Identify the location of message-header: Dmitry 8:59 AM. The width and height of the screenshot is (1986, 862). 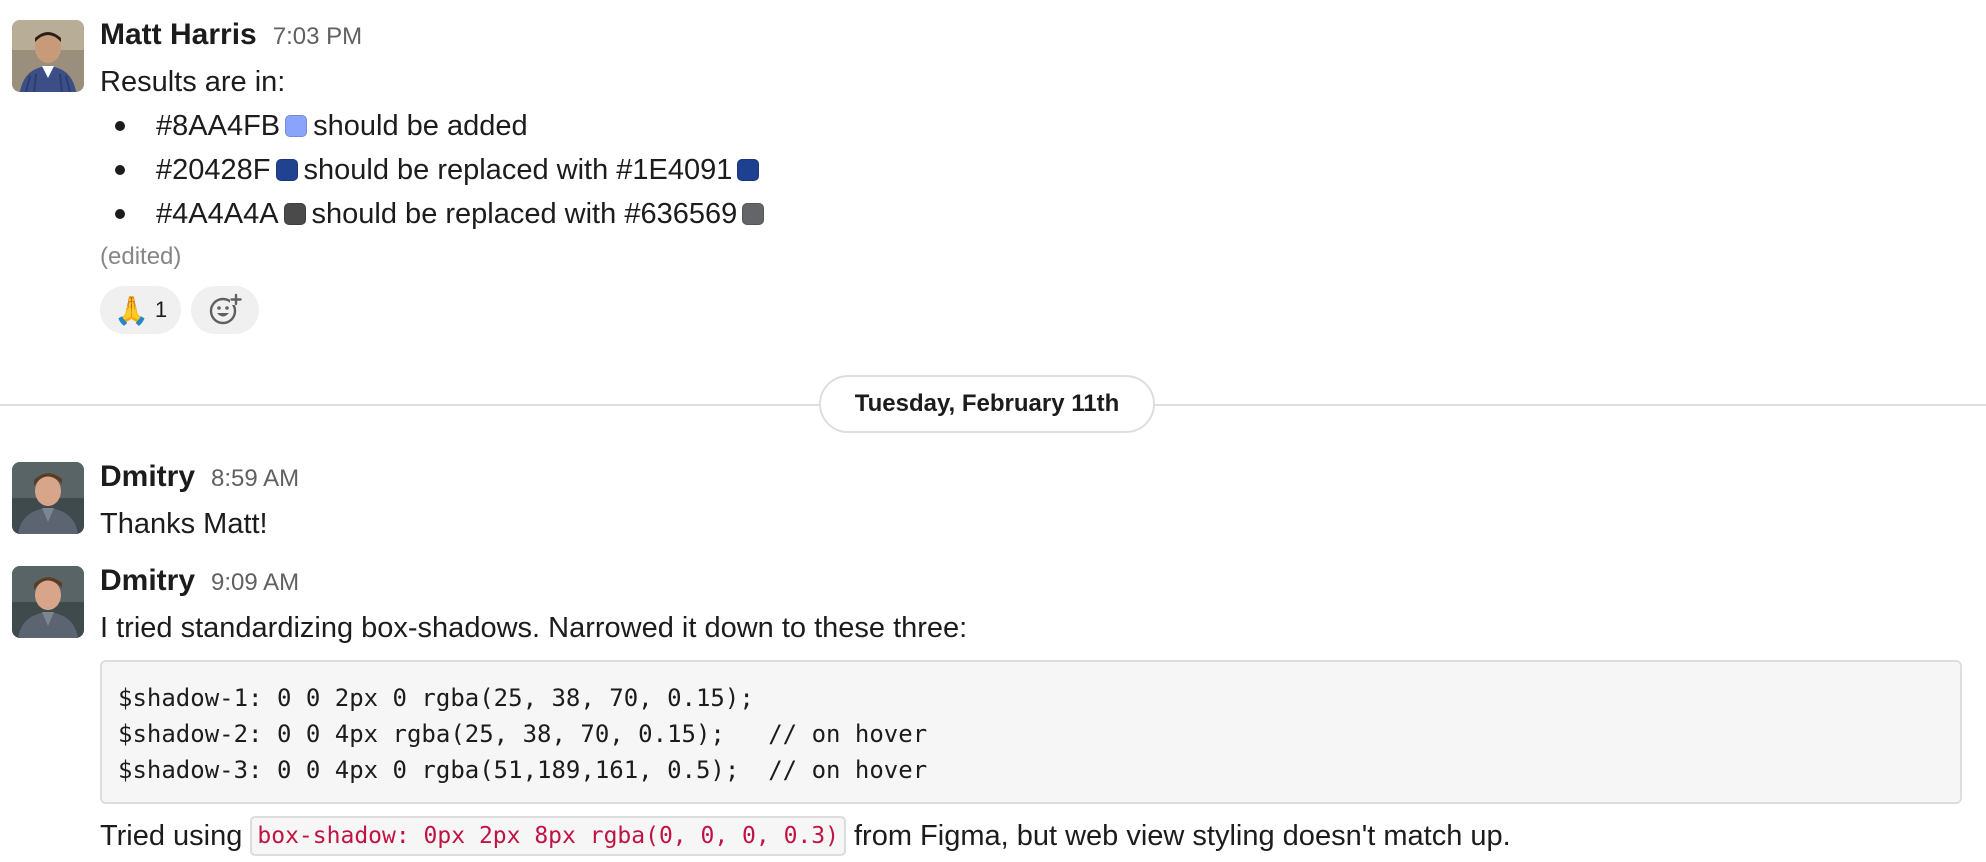
(1031, 479).